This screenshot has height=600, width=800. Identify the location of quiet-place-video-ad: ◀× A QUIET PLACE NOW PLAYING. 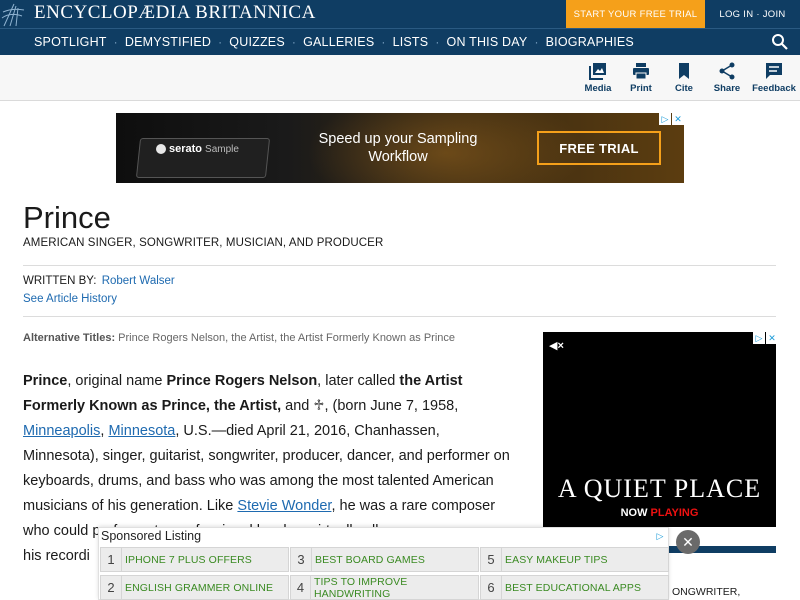
(659, 429).